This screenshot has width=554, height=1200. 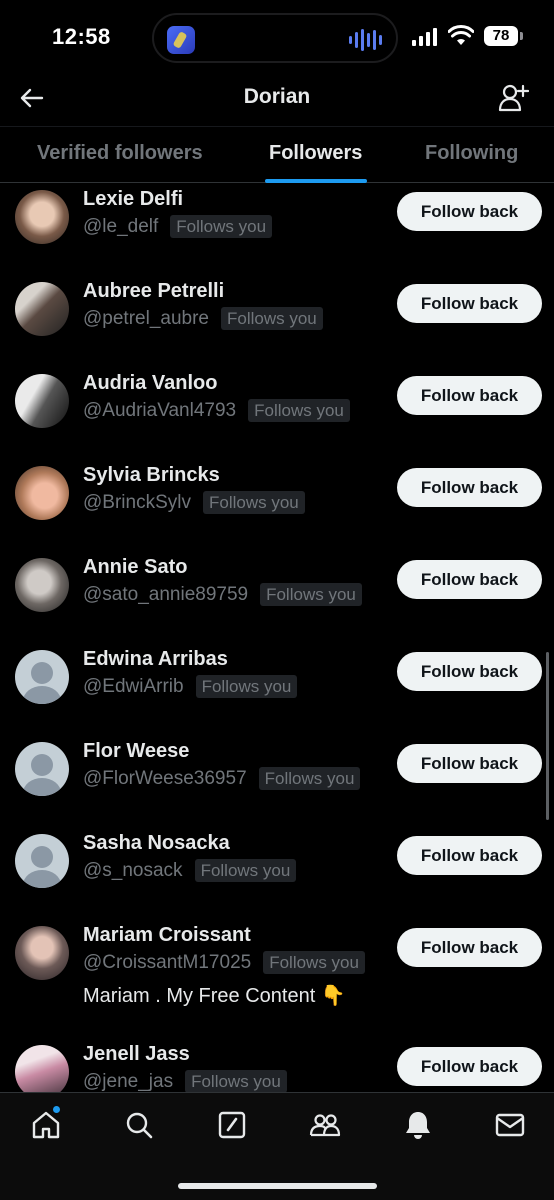 I want to click on tab-verified-followers: Verified followers, so click(x=120, y=153).